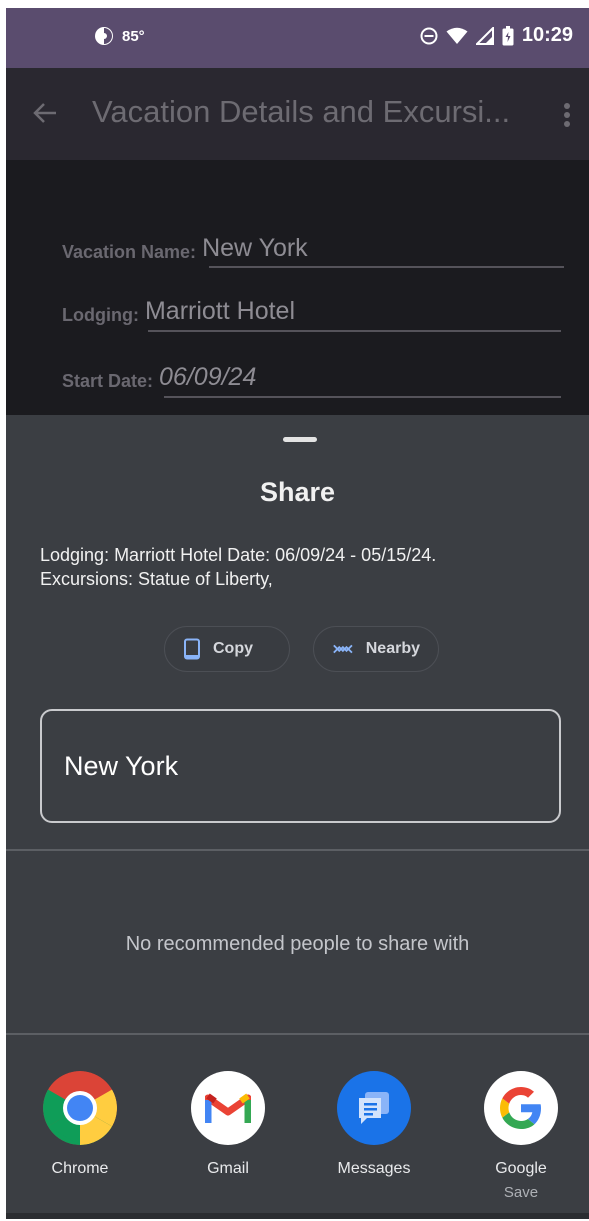 Image resolution: width=589 pixels, height=1221 pixels. I want to click on divider-top, so click(297, 850).